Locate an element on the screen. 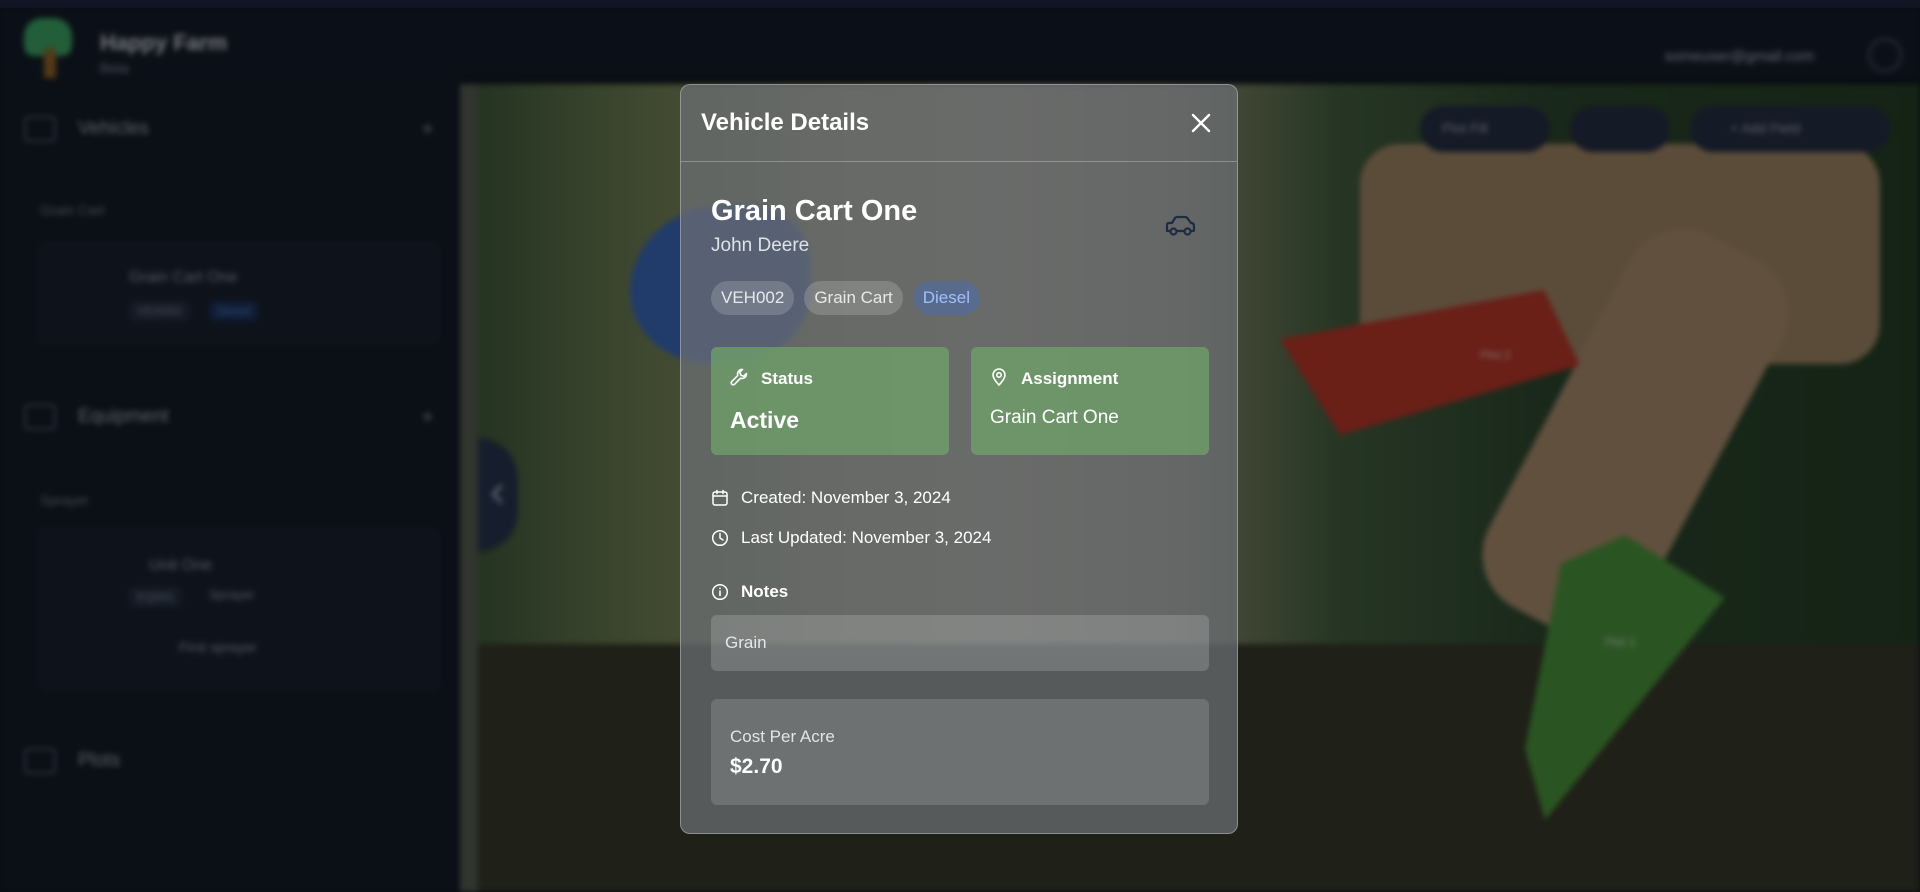  close-button is located at coordinates (1201, 123).